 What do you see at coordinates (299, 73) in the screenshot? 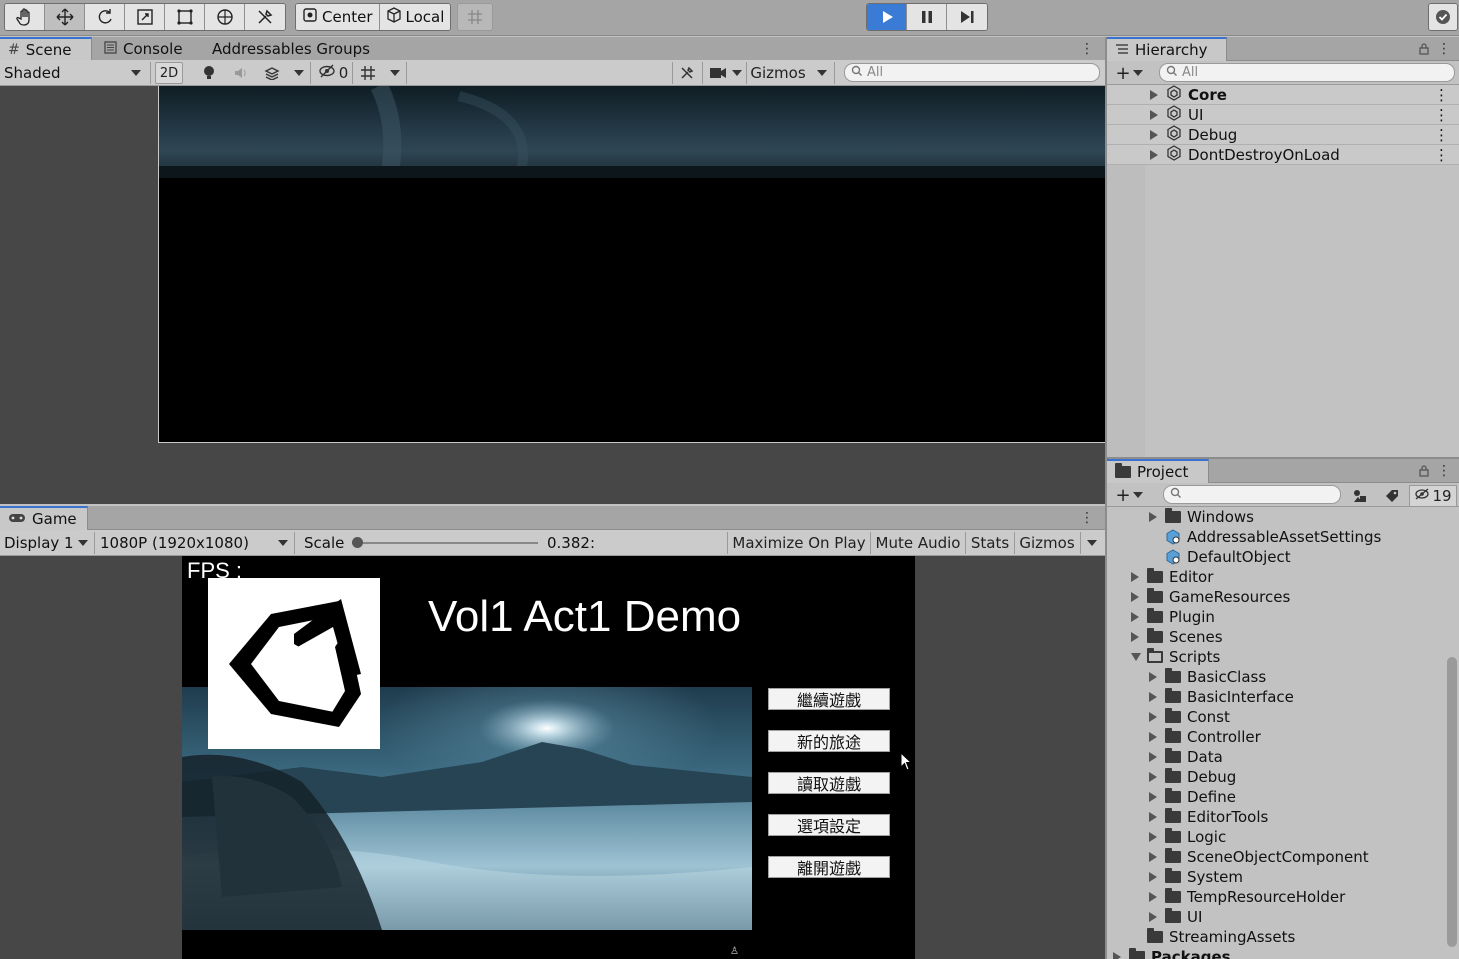
I see `effects-dropdown-icon` at bounding box center [299, 73].